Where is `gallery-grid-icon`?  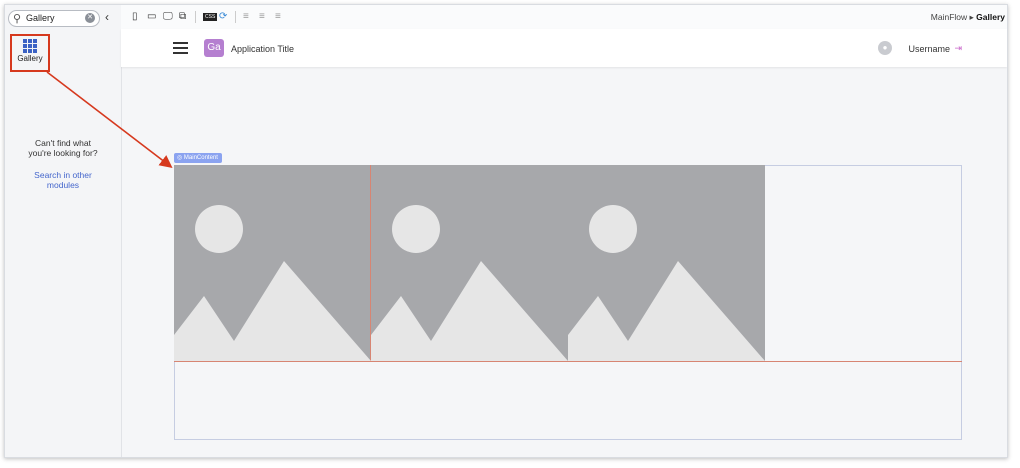
gallery-grid-icon is located at coordinates (30, 46).